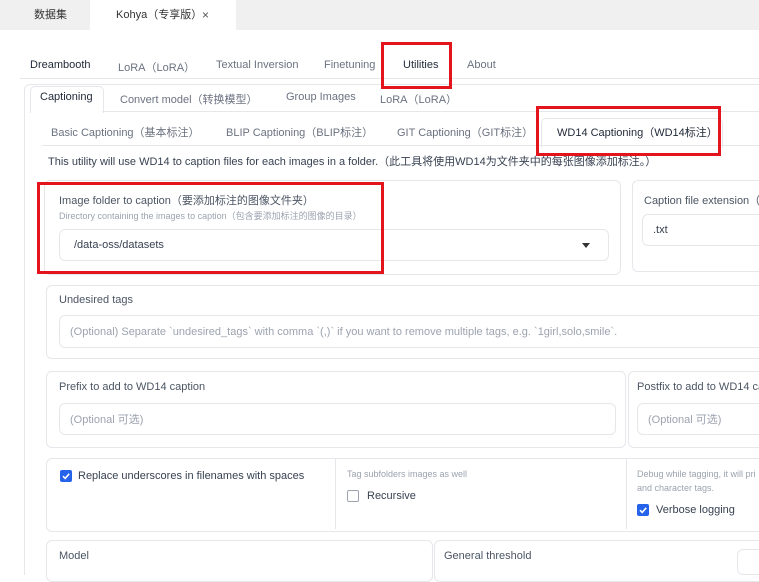  I want to click on highlight-image-folder, so click(210, 228).